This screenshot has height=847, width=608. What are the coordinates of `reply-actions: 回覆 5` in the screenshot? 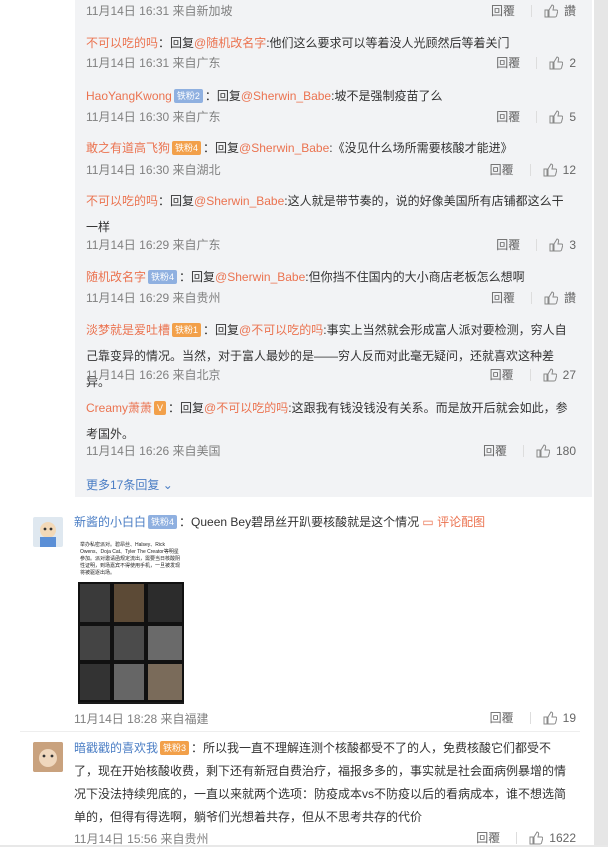 It's located at (536, 117).